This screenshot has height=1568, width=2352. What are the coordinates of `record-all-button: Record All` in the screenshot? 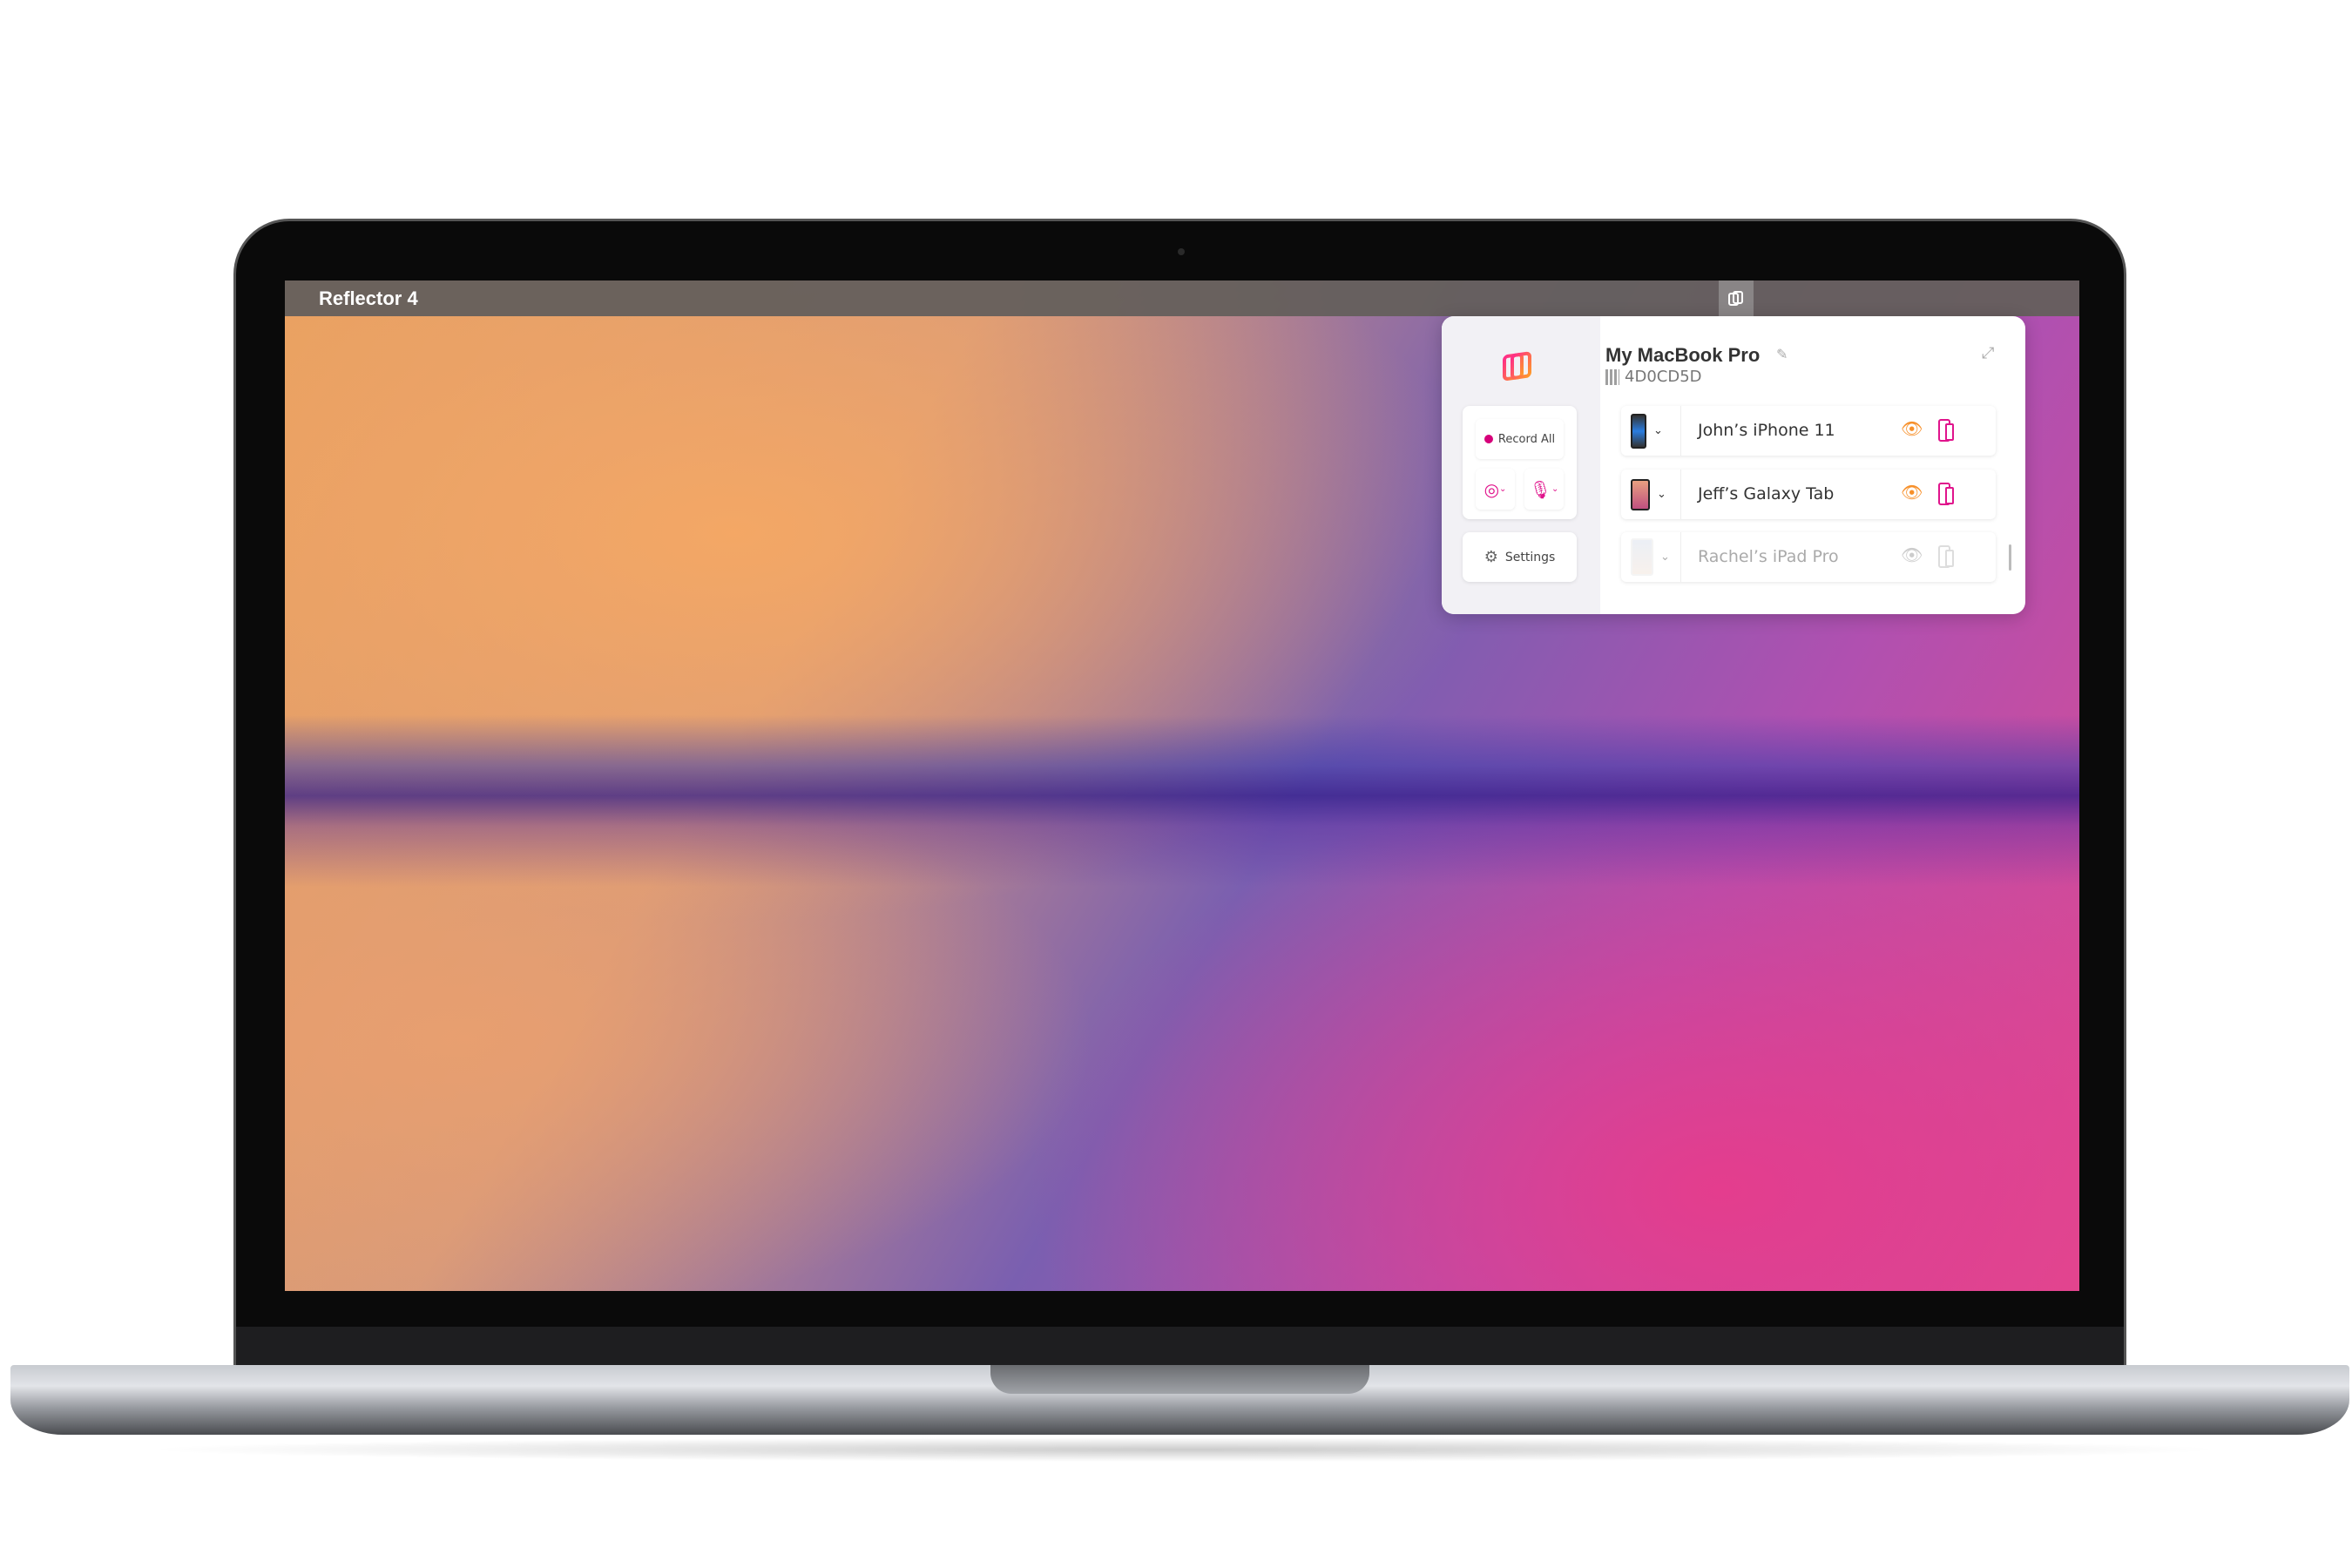 It's located at (1520, 439).